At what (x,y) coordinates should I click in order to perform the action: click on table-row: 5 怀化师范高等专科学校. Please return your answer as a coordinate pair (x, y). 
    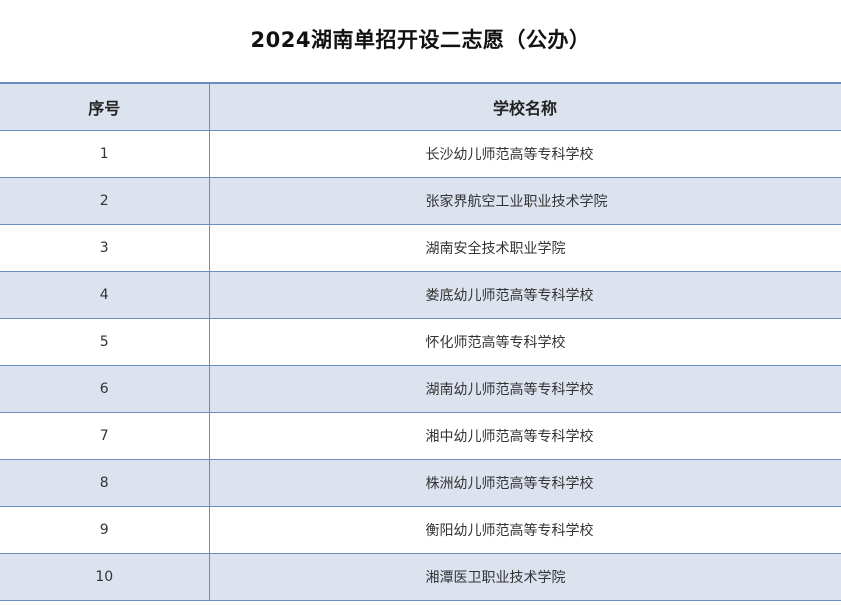
    Looking at the image, I should click on (420, 342).